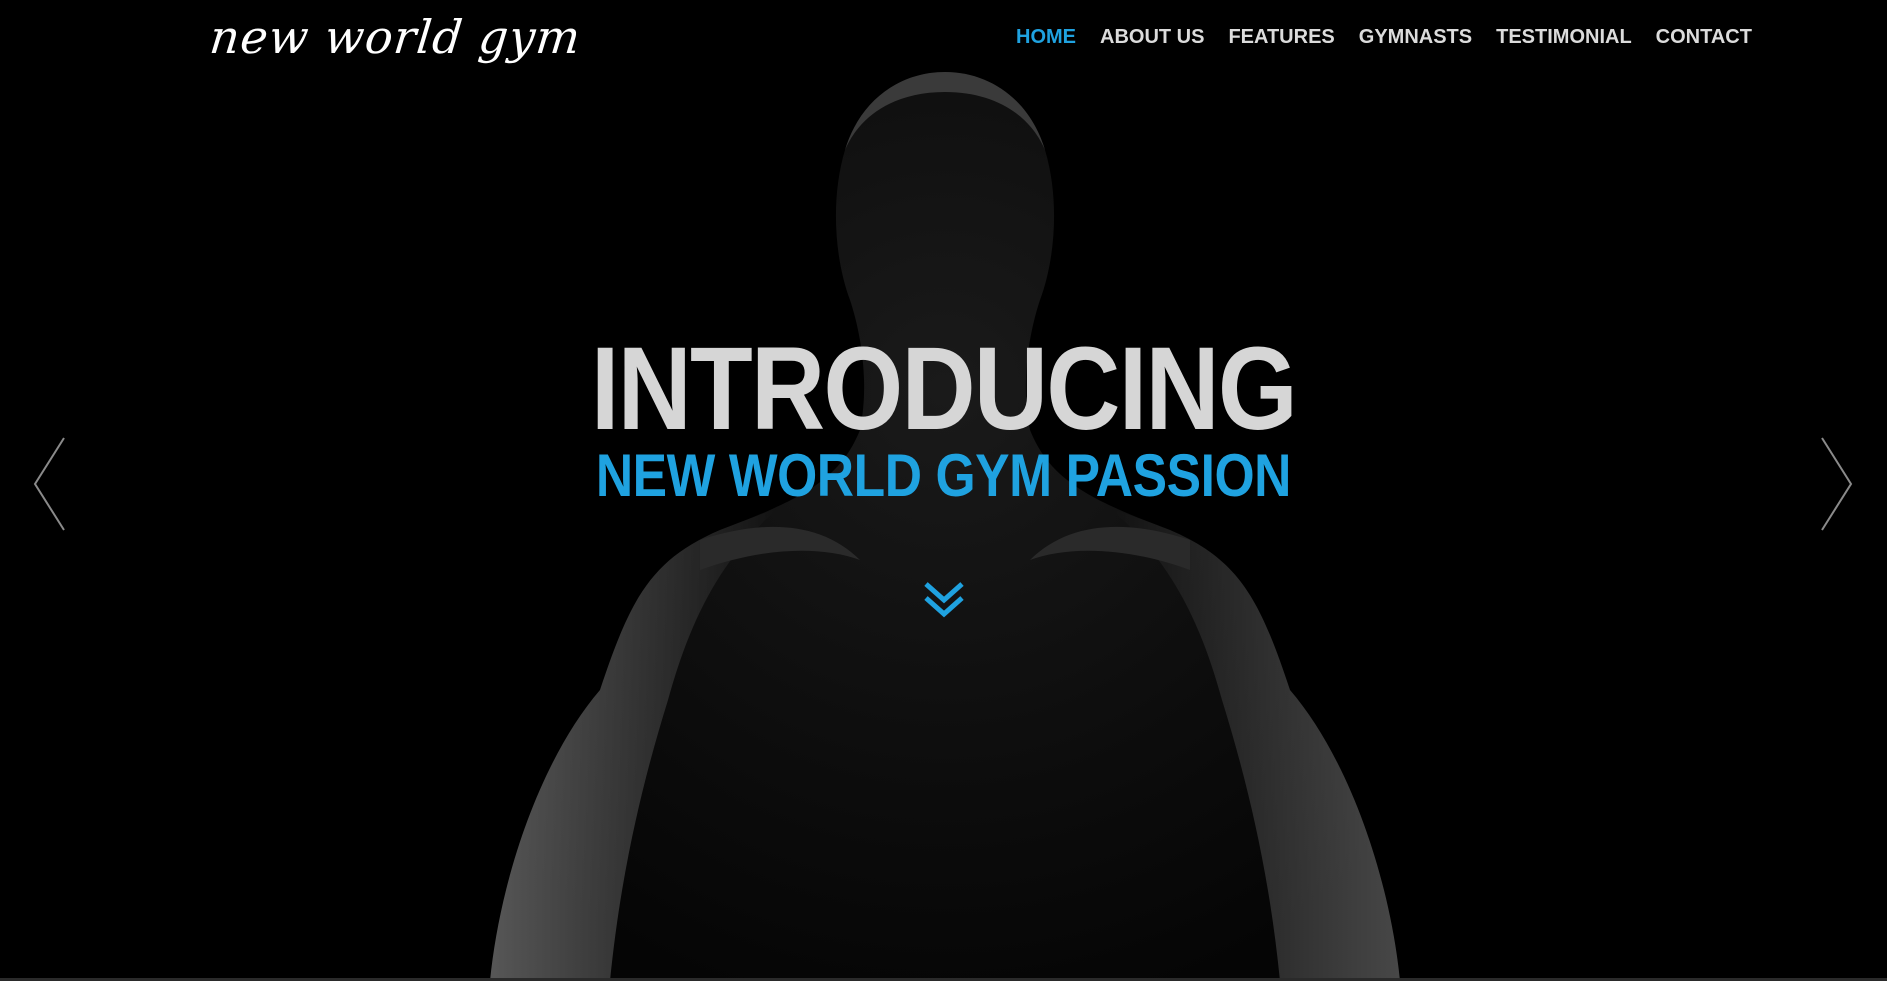 Image resolution: width=1887 pixels, height=981 pixels. Describe the element at coordinates (1836, 484) in the screenshot. I see `chevron-right-icon` at that location.